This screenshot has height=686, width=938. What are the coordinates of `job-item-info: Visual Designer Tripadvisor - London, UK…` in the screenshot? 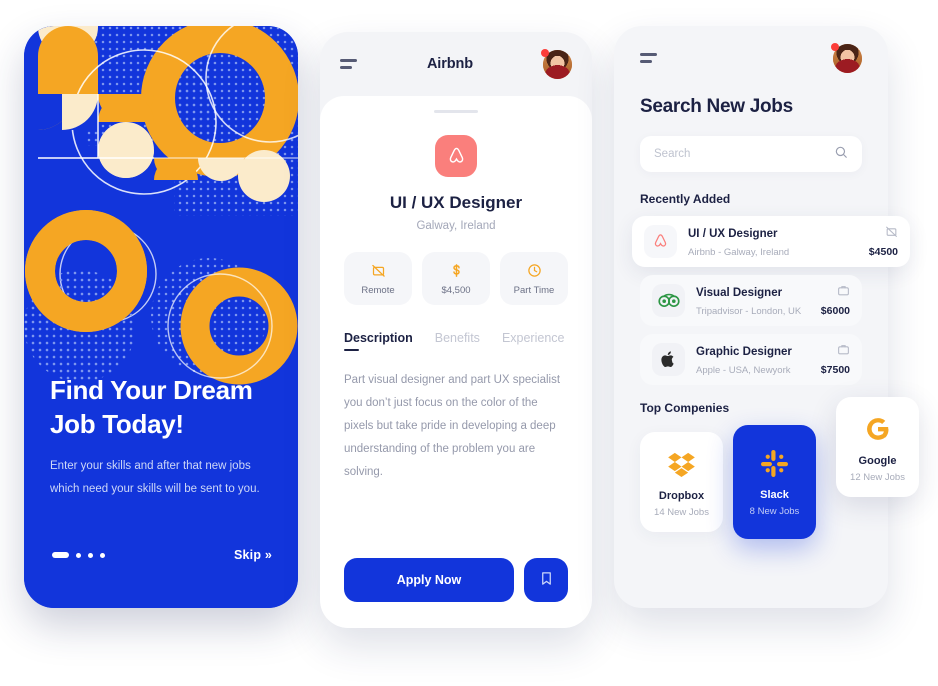 It's located at (773, 300).